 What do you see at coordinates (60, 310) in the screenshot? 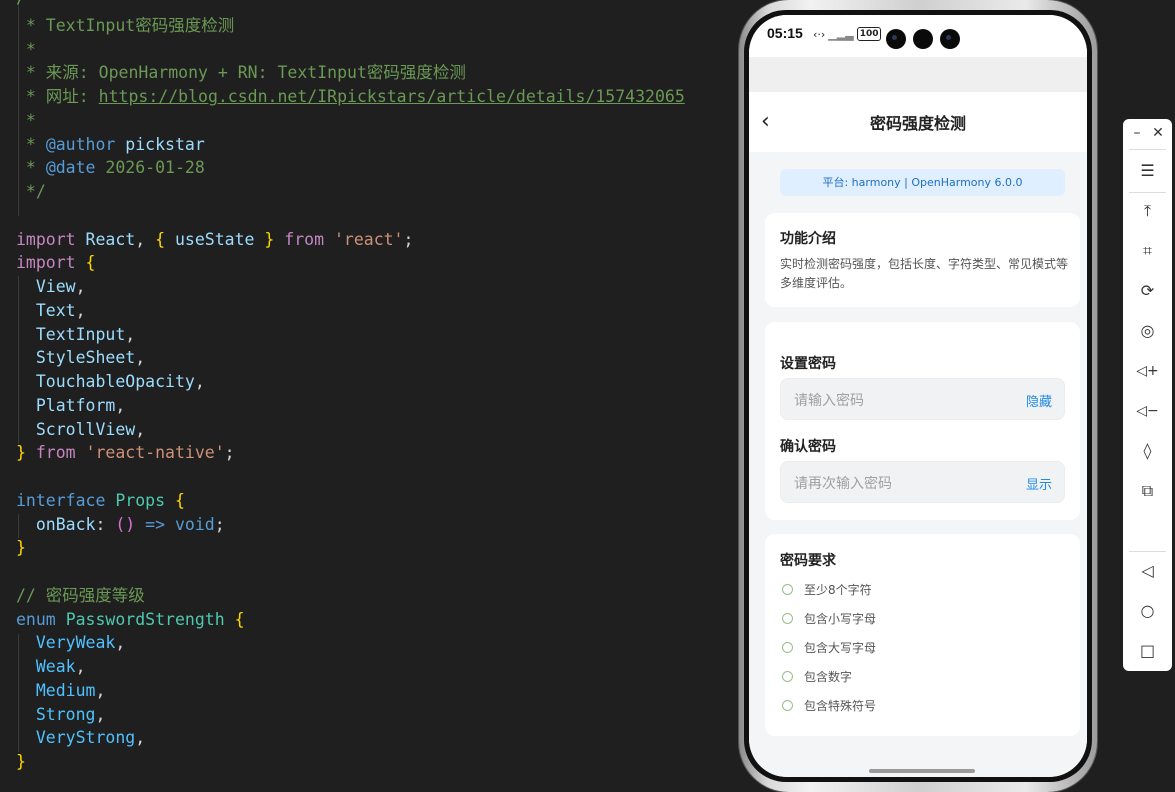
I see `code-line: Text,` at bounding box center [60, 310].